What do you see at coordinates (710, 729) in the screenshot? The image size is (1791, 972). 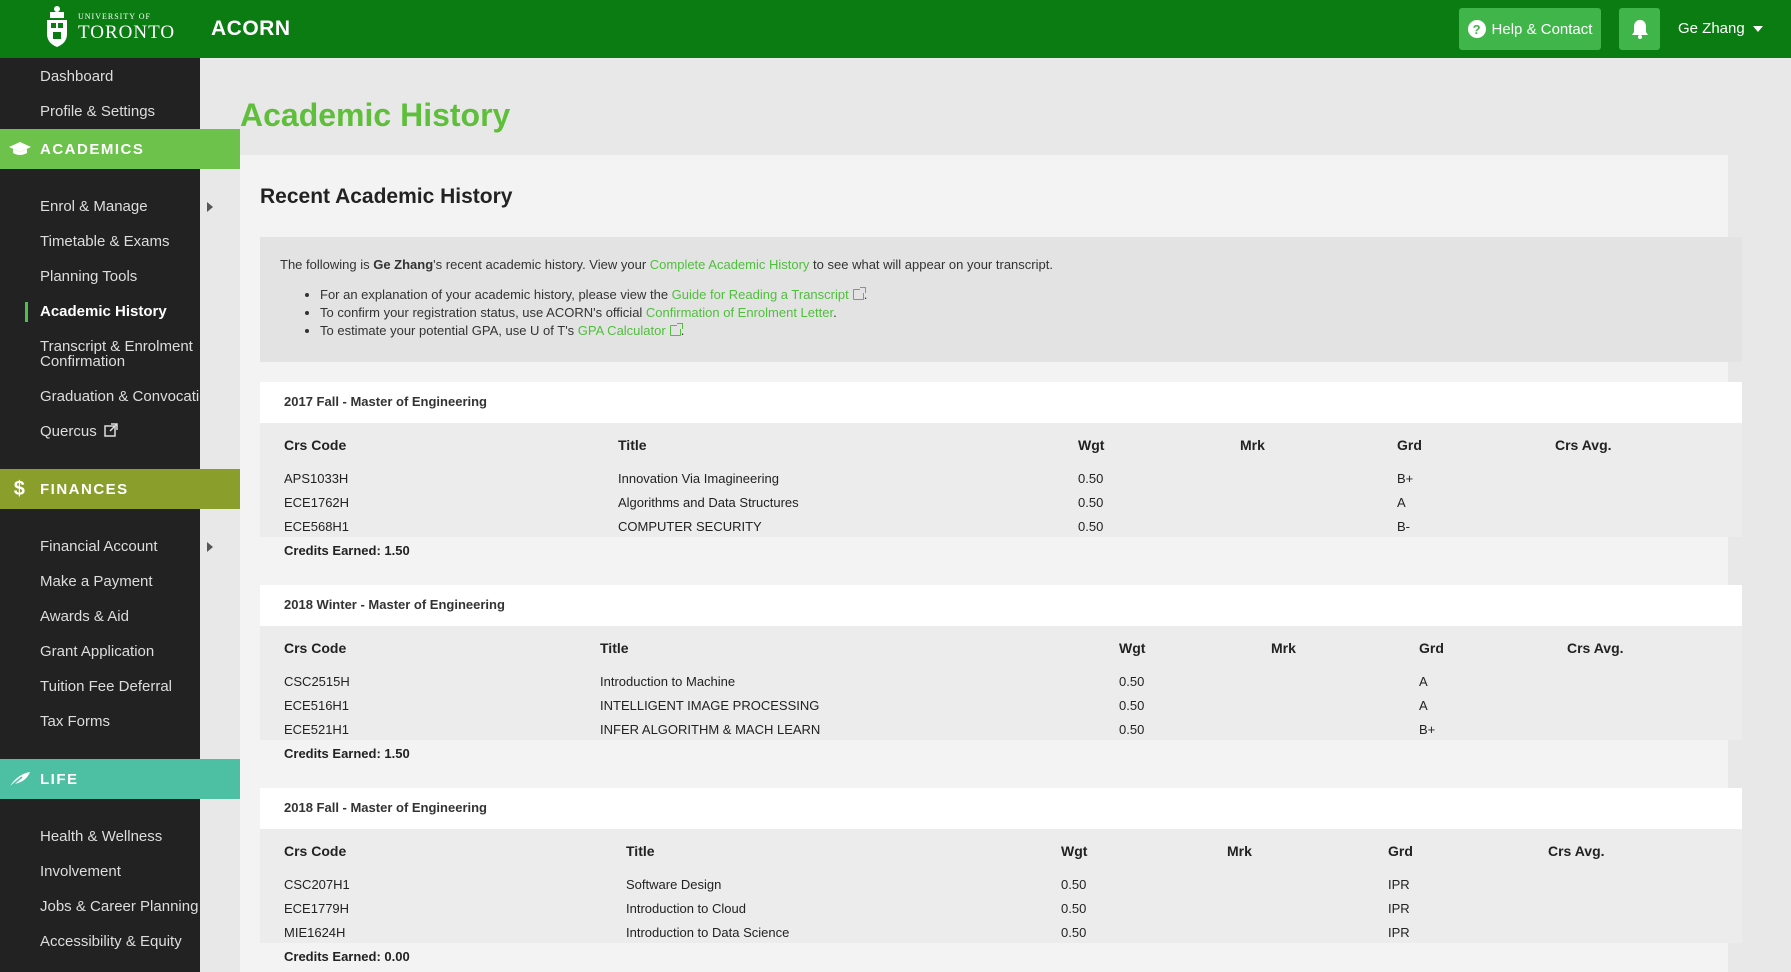 I see `course-title: INFER ALGORITHM & MACH LEARN` at bounding box center [710, 729].